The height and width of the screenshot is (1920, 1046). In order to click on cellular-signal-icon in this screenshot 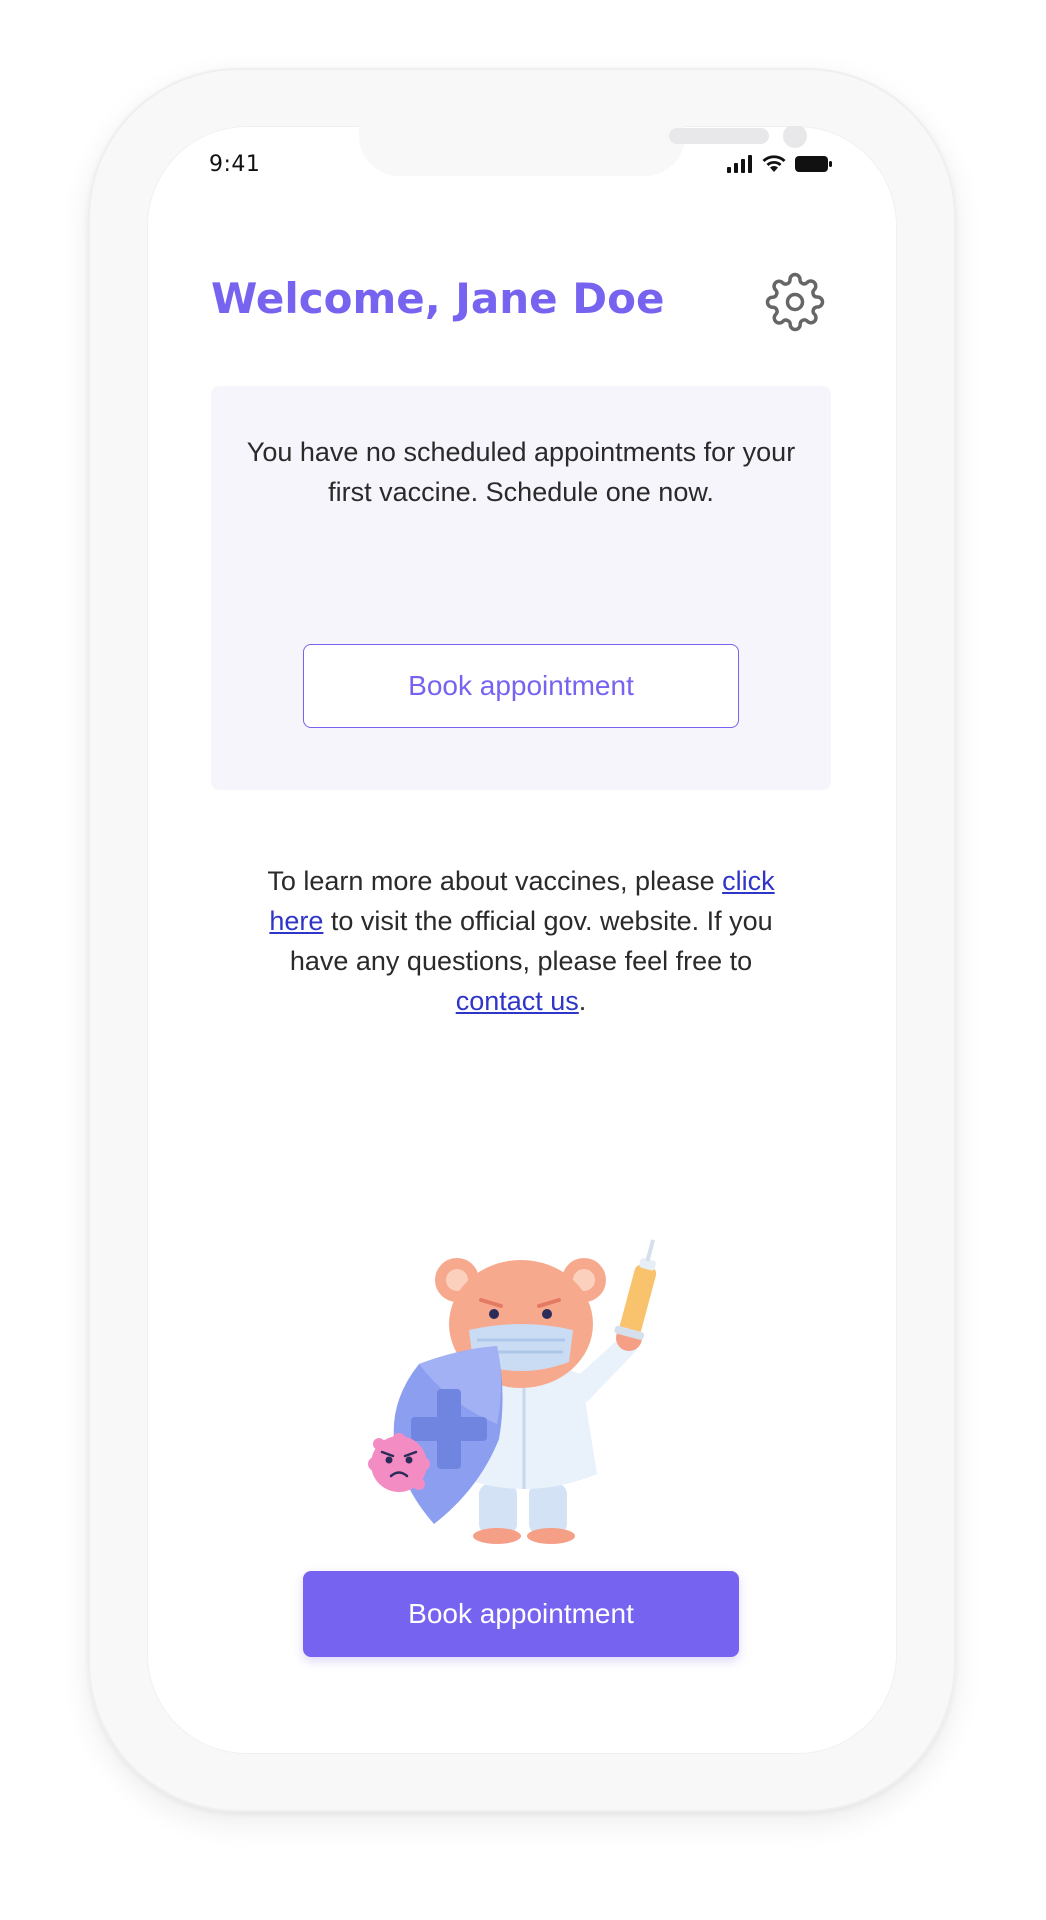, I will do `click(739, 164)`.